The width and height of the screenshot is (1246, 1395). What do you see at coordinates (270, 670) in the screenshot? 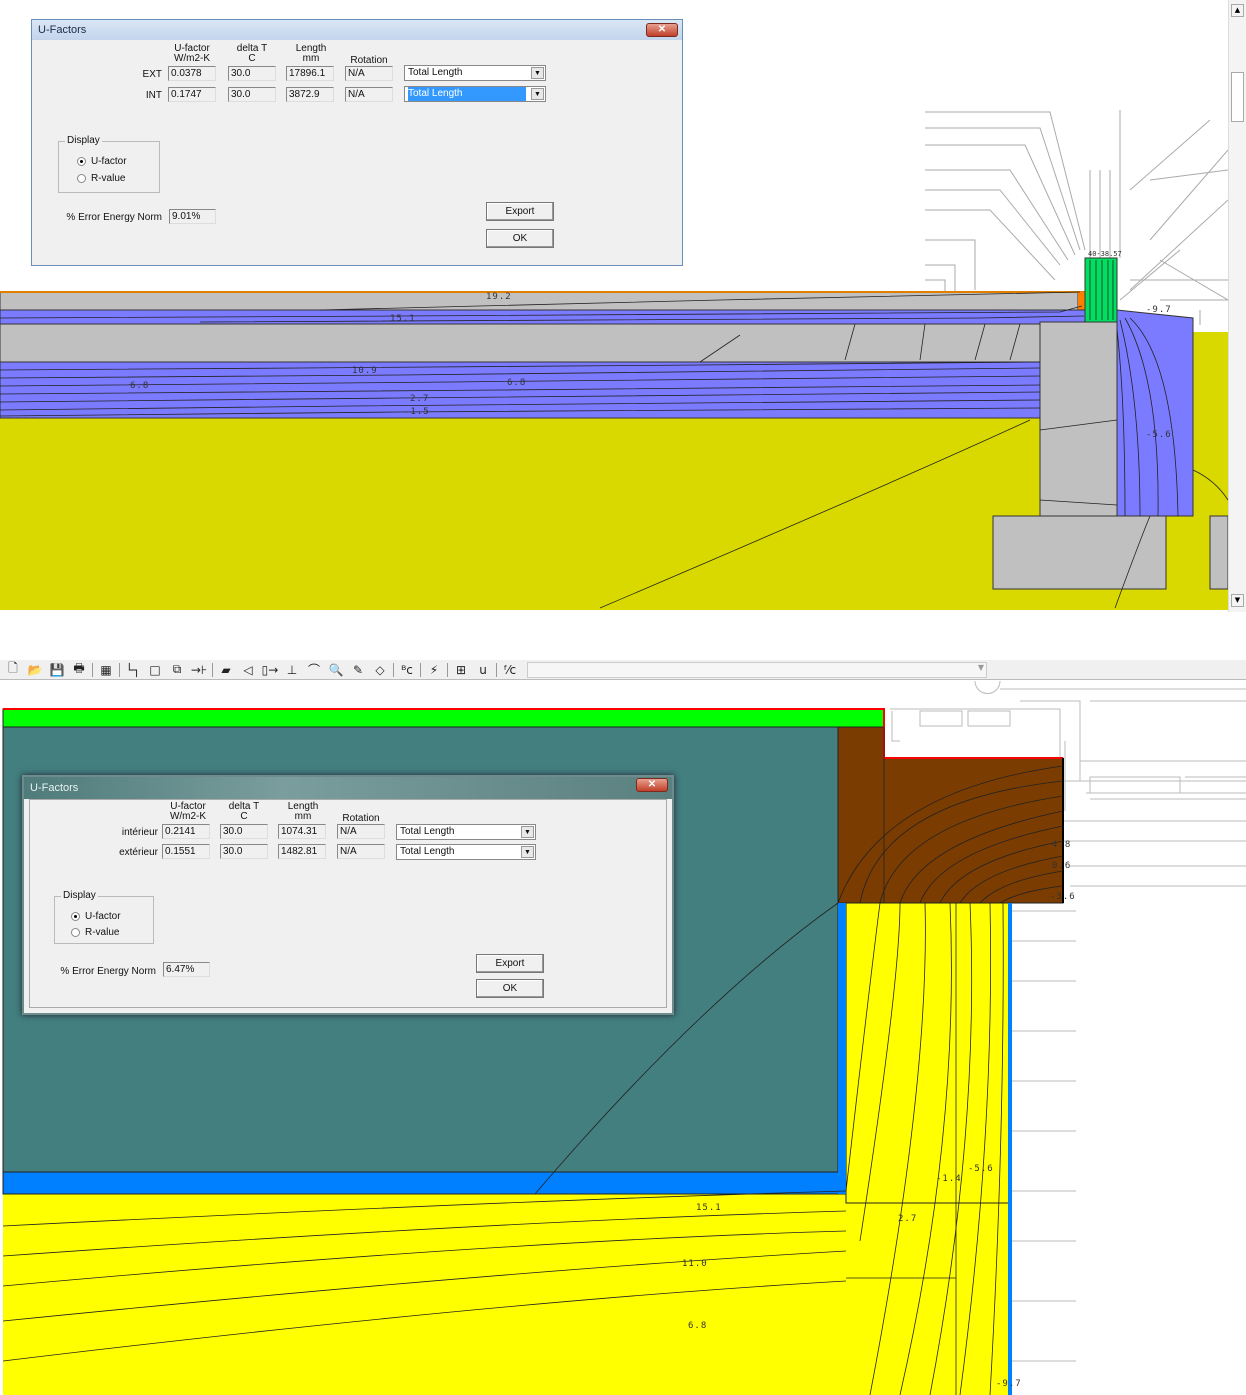
I see `insert-icon: ▯→` at bounding box center [270, 670].